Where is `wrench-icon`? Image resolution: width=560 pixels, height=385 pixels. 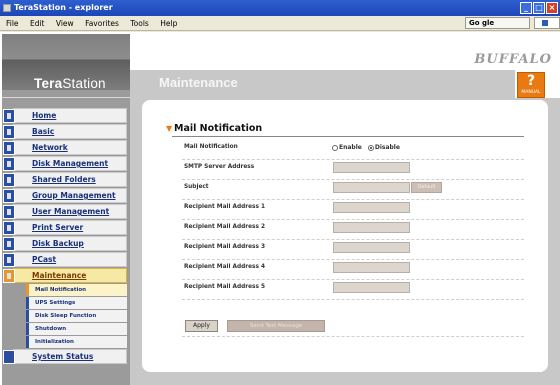
wrench-icon is located at coordinates (9, 276).